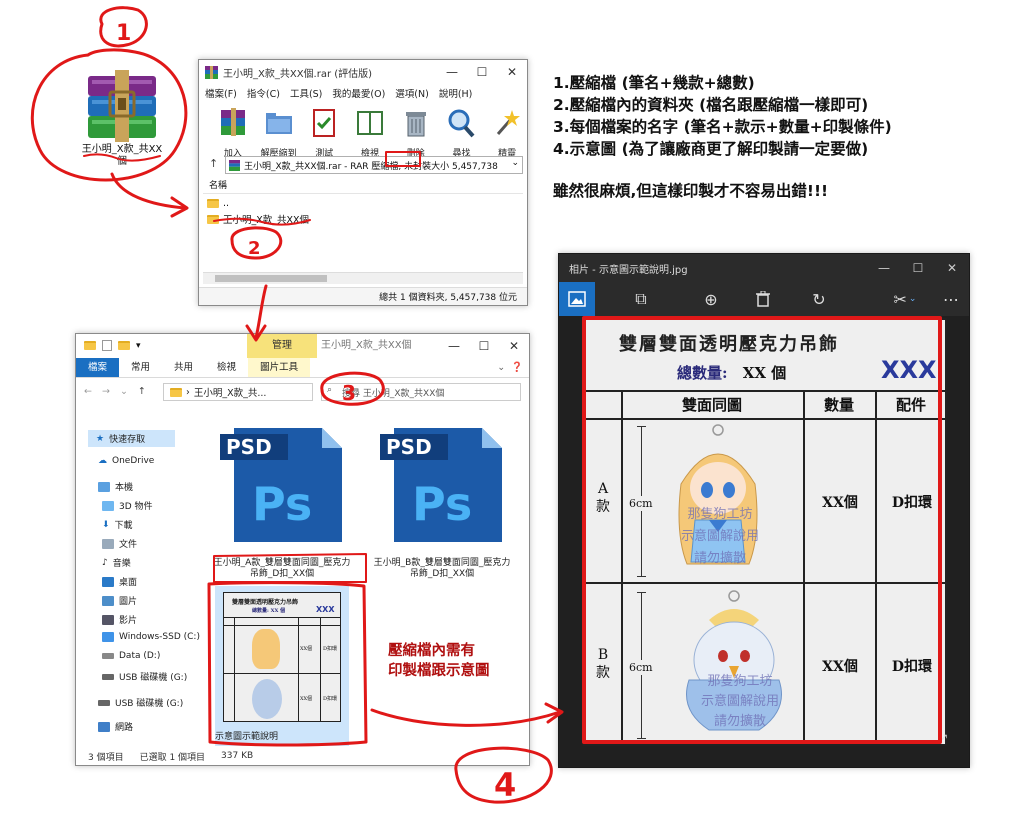  What do you see at coordinates (442, 504) in the screenshot?
I see `ps-logo-icon: Ps` at bounding box center [442, 504].